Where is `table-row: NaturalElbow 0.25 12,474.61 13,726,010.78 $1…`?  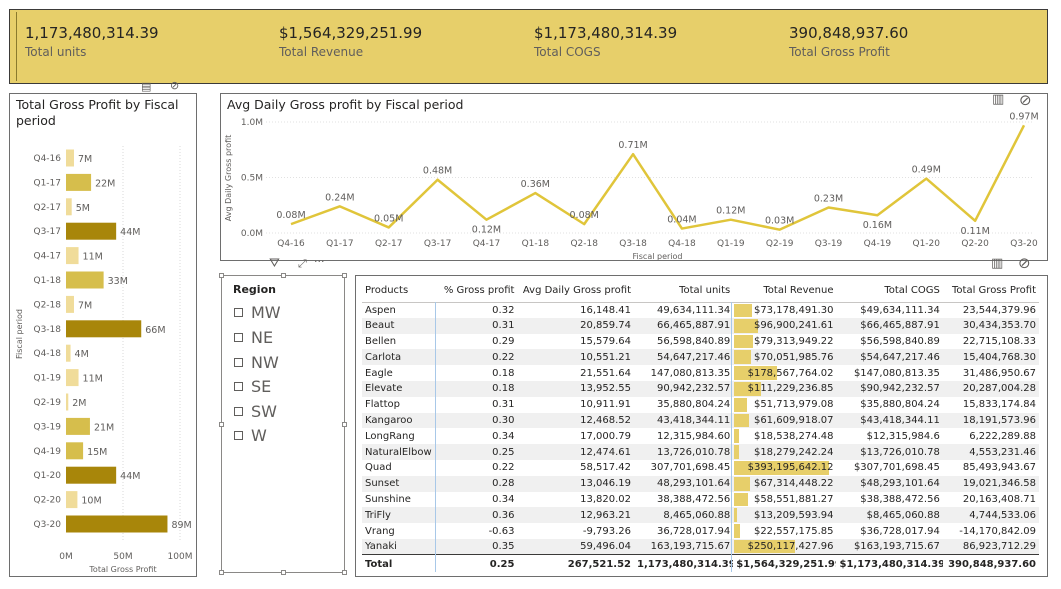
table-row: NaturalElbow 0.25 12,474.61 13,726,010.78 $1… is located at coordinates (700, 452).